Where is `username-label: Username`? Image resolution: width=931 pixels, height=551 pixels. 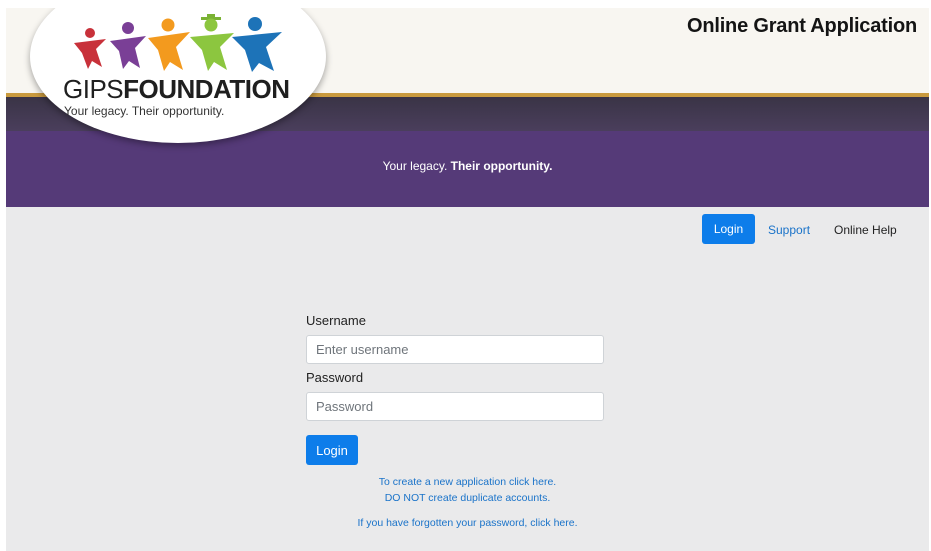
username-label: Username is located at coordinates (336, 320).